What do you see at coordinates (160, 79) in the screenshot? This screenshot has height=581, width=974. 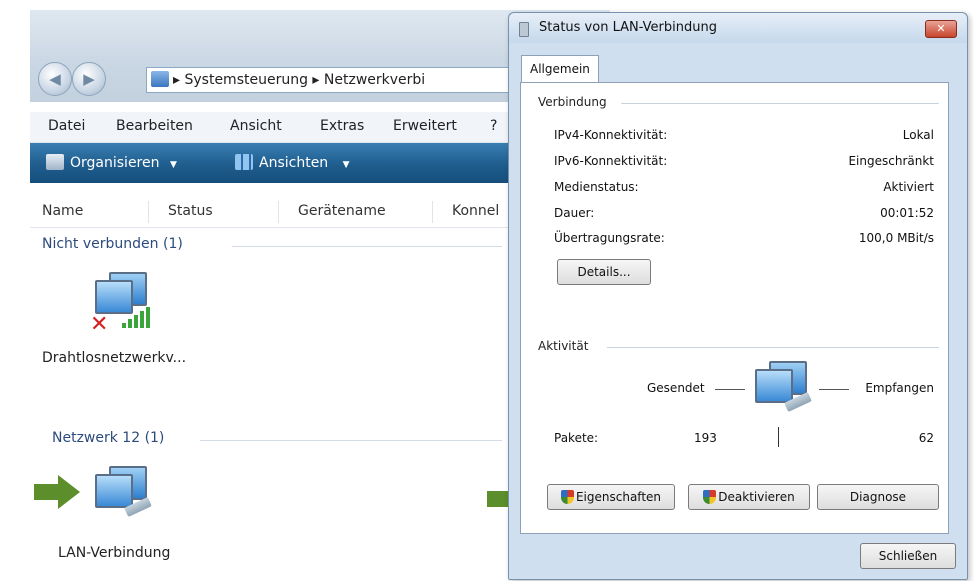 I see `control-panel-icon` at bounding box center [160, 79].